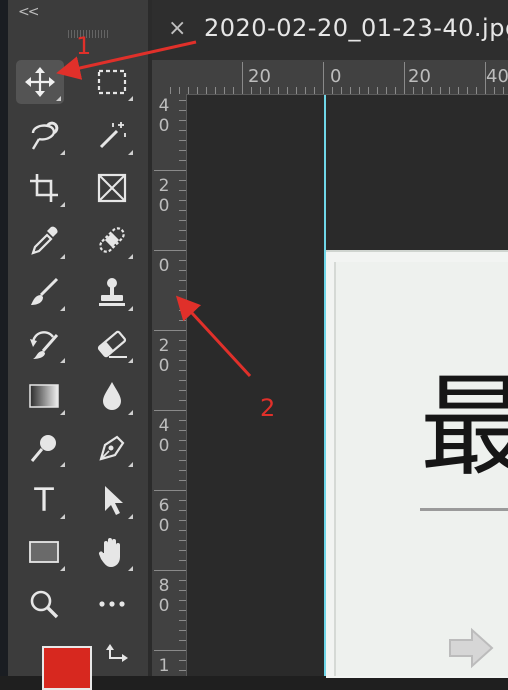 The image size is (508, 690). What do you see at coordinates (29, 12) in the screenshot?
I see `collapse-panel-button: <<` at bounding box center [29, 12].